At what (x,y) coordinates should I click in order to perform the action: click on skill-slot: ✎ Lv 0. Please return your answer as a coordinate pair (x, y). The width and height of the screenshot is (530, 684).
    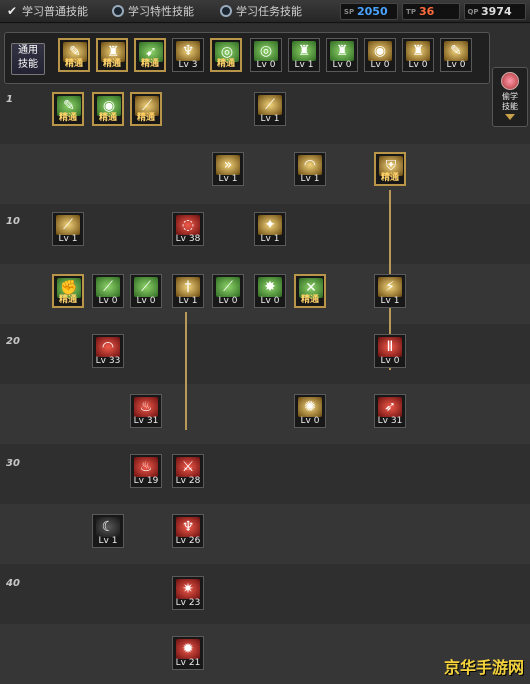
    Looking at the image, I should click on (456, 55).